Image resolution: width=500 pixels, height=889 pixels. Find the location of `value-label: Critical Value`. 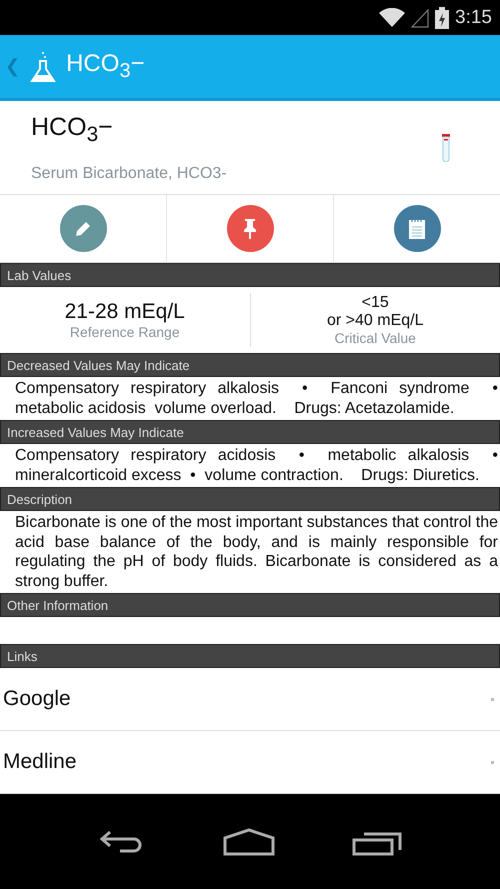

value-label: Critical Value is located at coordinates (375, 338).